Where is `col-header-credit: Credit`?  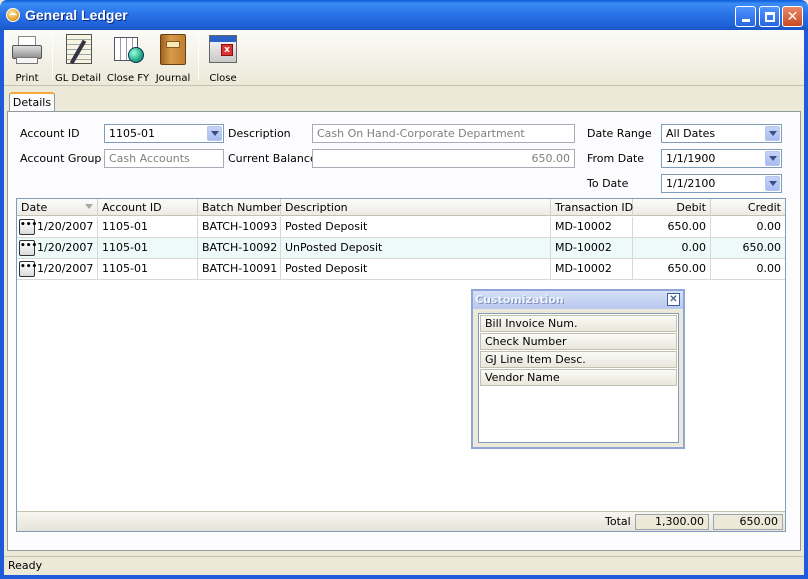 col-header-credit: Credit is located at coordinates (748, 207).